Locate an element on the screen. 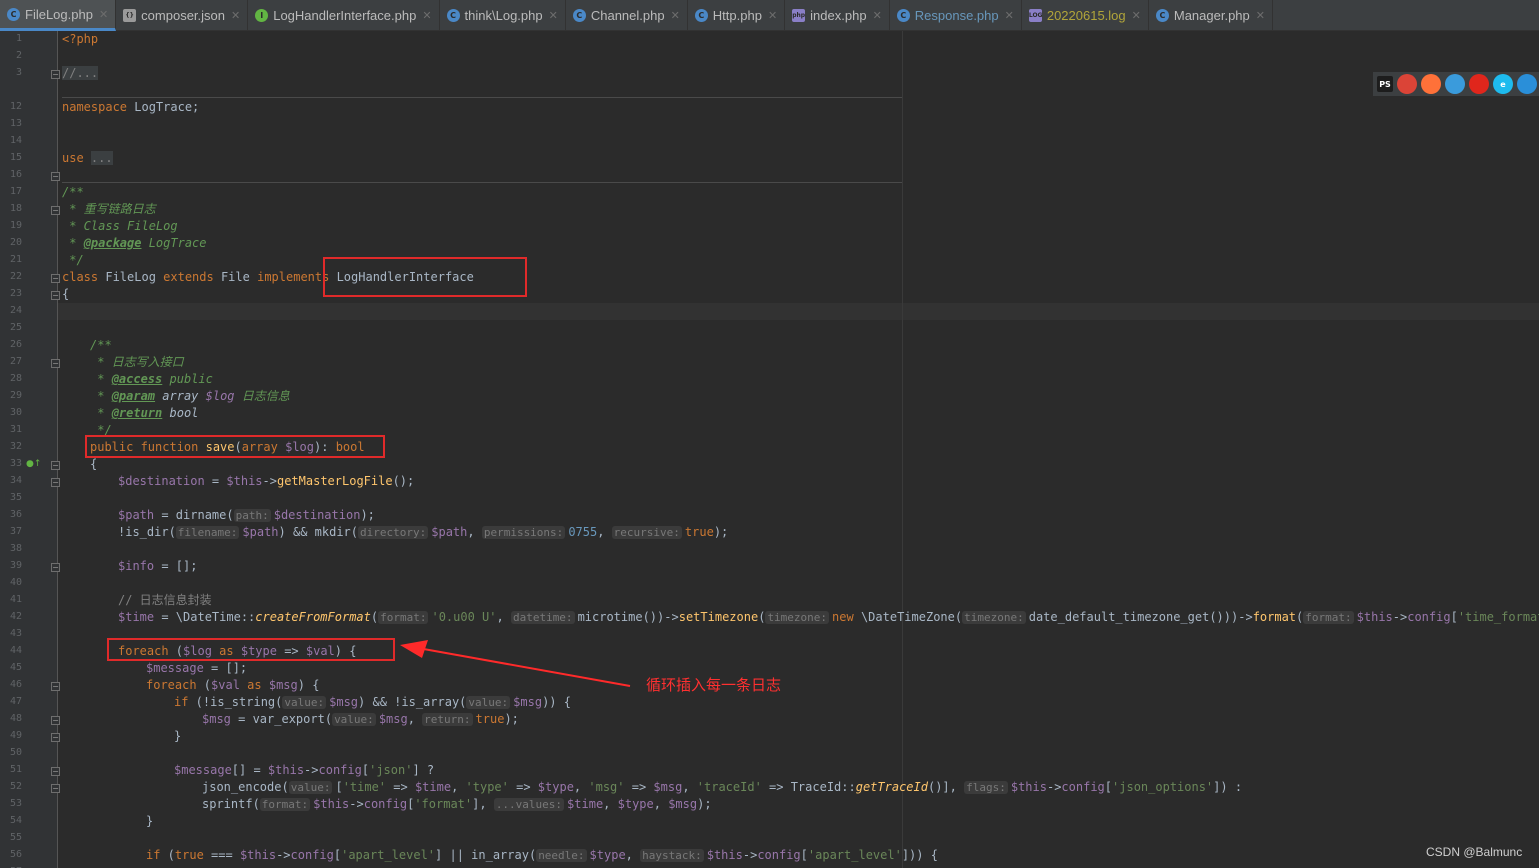  edge-icon is located at coordinates (1527, 84).